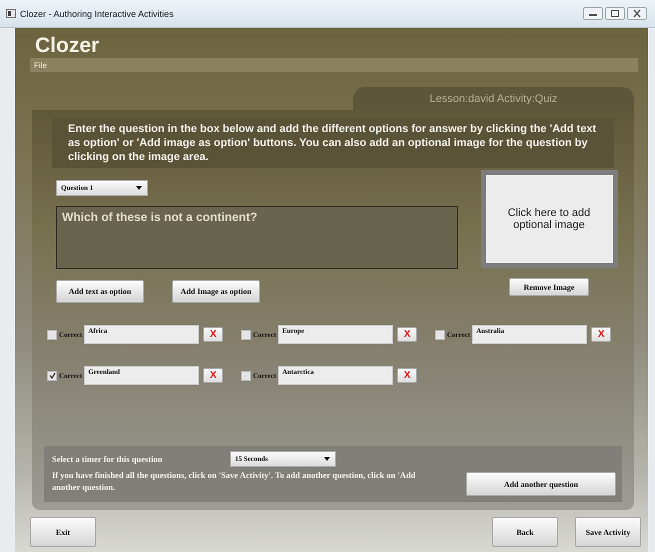  I want to click on app-title: Clozer, so click(67, 45).